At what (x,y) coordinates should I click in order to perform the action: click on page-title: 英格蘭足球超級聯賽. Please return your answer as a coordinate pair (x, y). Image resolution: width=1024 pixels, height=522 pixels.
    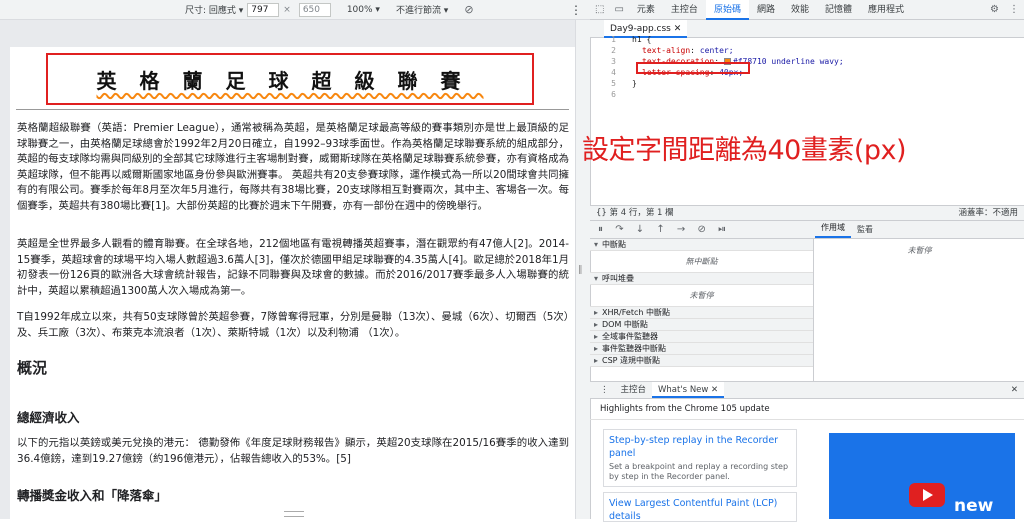
    Looking at the image, I should click on (290, 80).